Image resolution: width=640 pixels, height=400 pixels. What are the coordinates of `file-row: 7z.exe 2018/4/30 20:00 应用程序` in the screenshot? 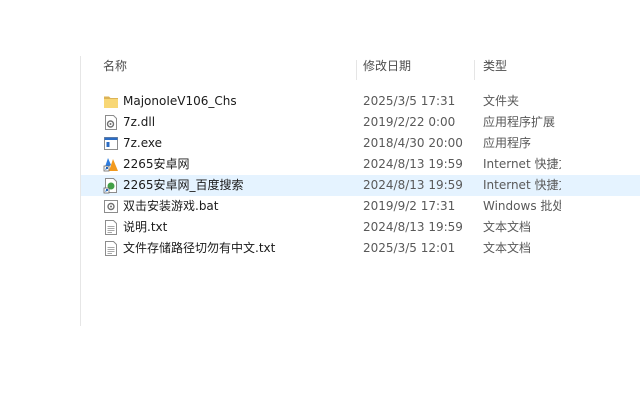 It's located at (360, 143).